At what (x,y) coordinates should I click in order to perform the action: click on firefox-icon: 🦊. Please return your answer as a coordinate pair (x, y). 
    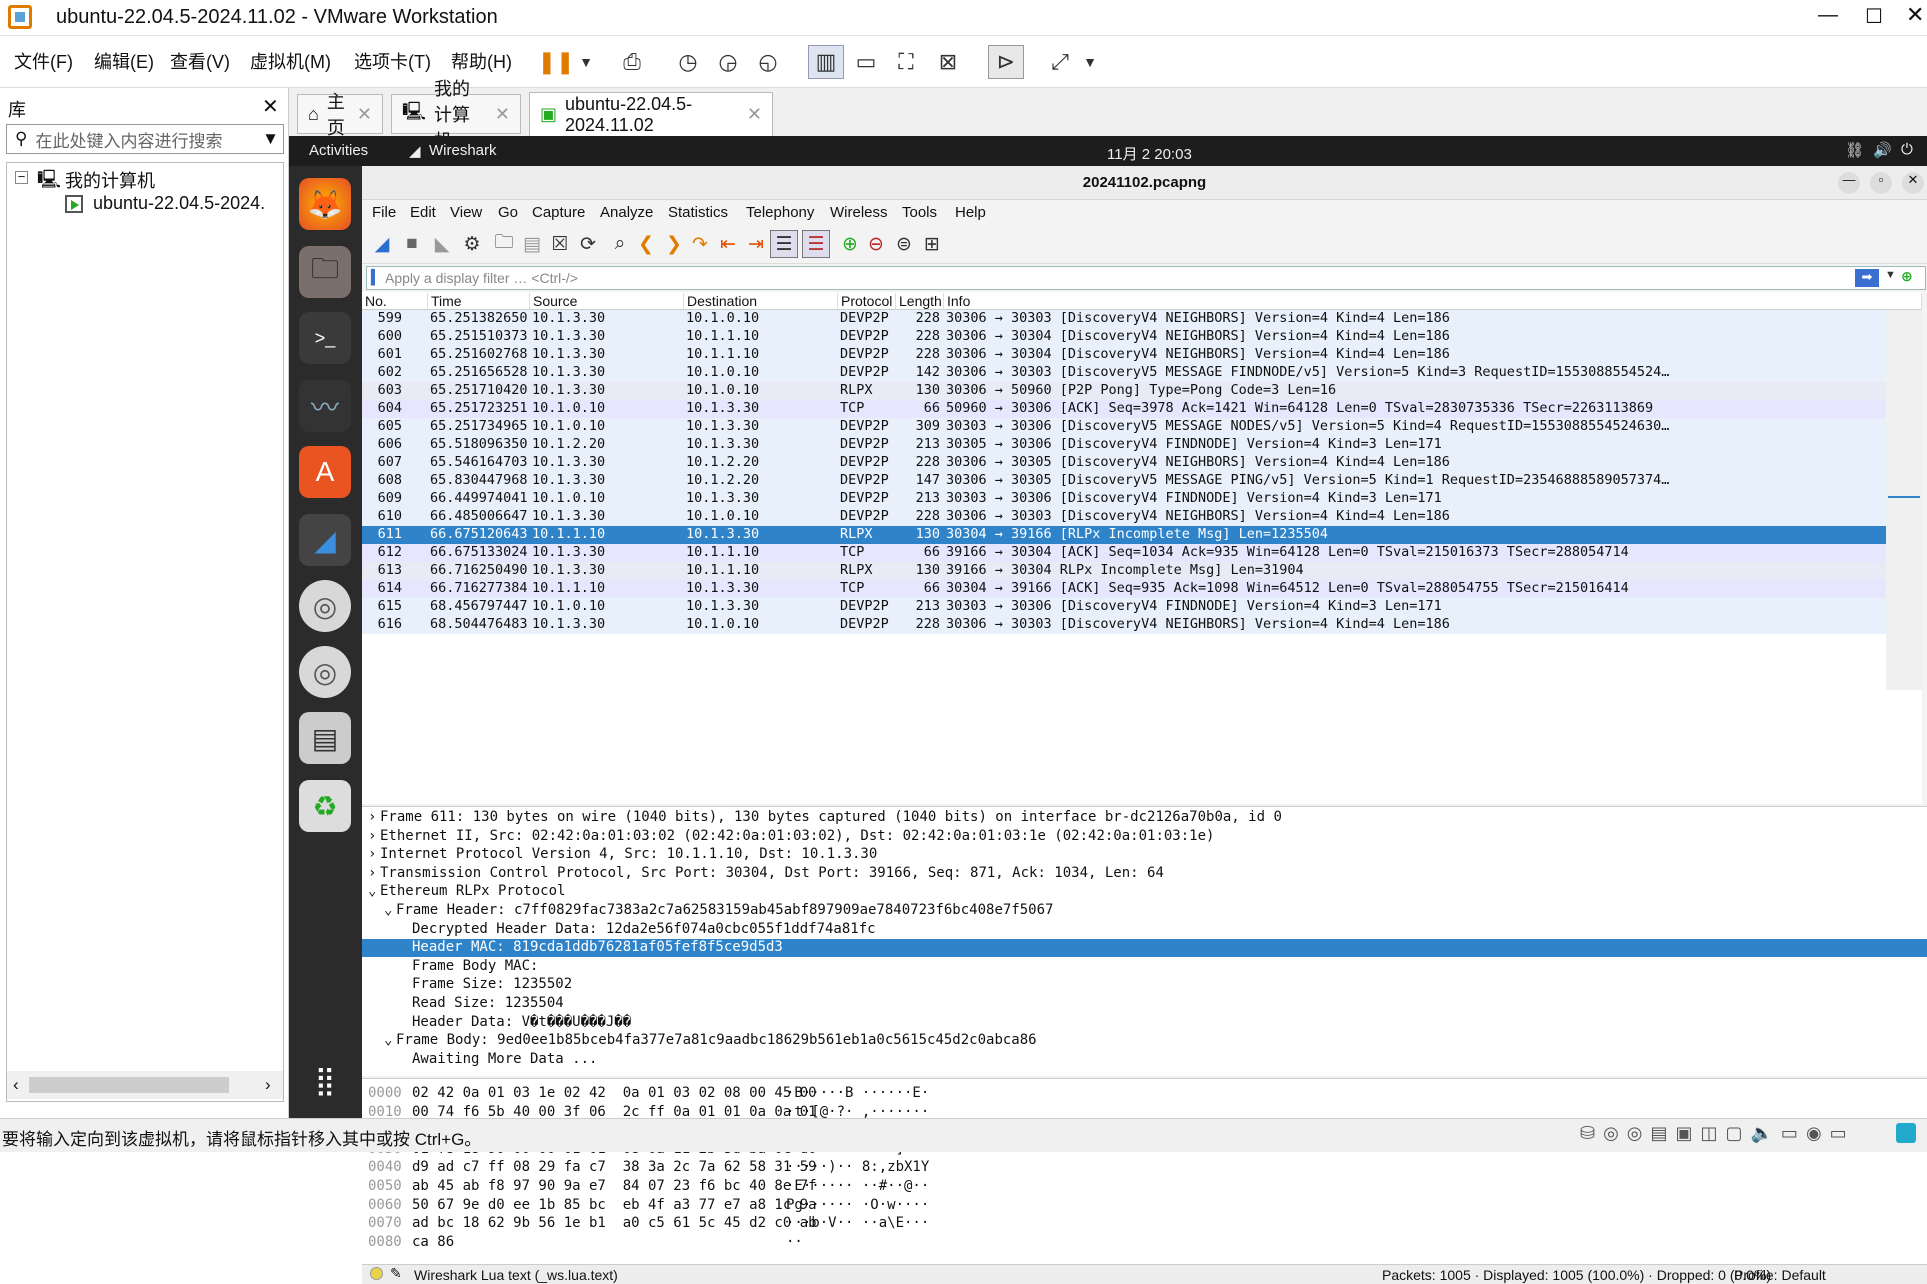
    Looking at the image, I should click on (325, 204).